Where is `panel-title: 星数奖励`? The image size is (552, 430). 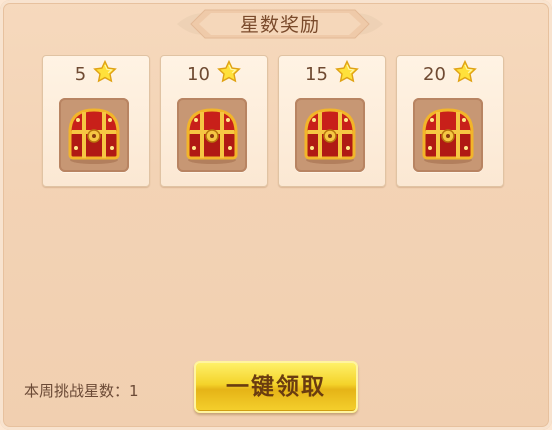 panel-title: 星数奖励 is located at coordinates (279, 25).